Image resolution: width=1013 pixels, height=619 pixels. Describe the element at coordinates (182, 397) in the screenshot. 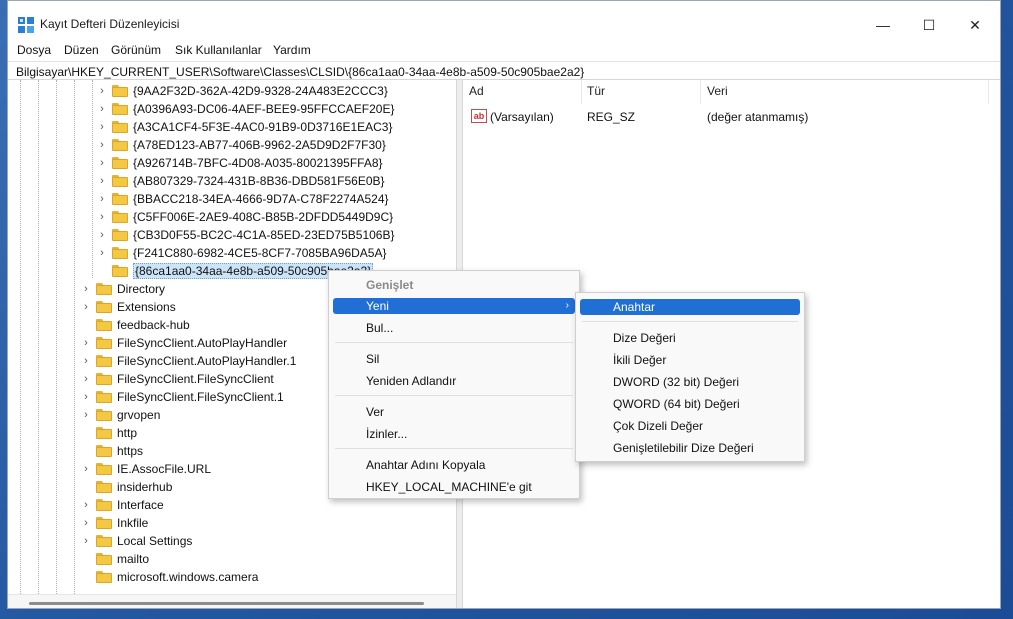

I see `tree-item: › FileSyncClient.FileSyncClient.1` at that location.